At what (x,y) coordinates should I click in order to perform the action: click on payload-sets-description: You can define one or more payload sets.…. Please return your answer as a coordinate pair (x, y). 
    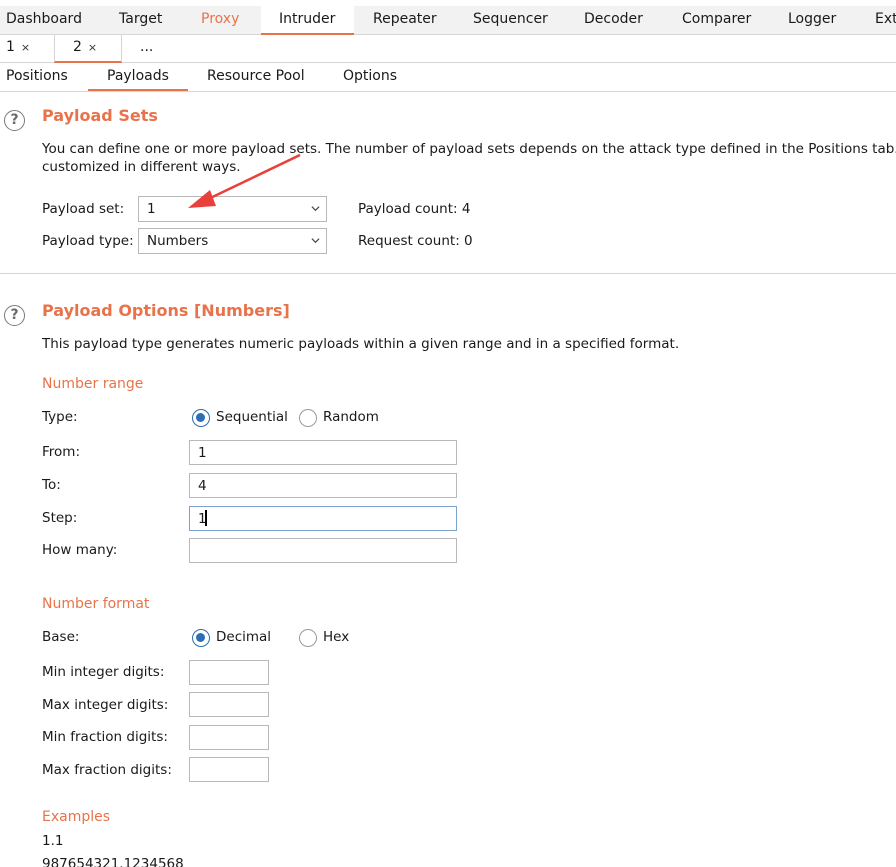
    Looking at the image, I should click on (469, 149).